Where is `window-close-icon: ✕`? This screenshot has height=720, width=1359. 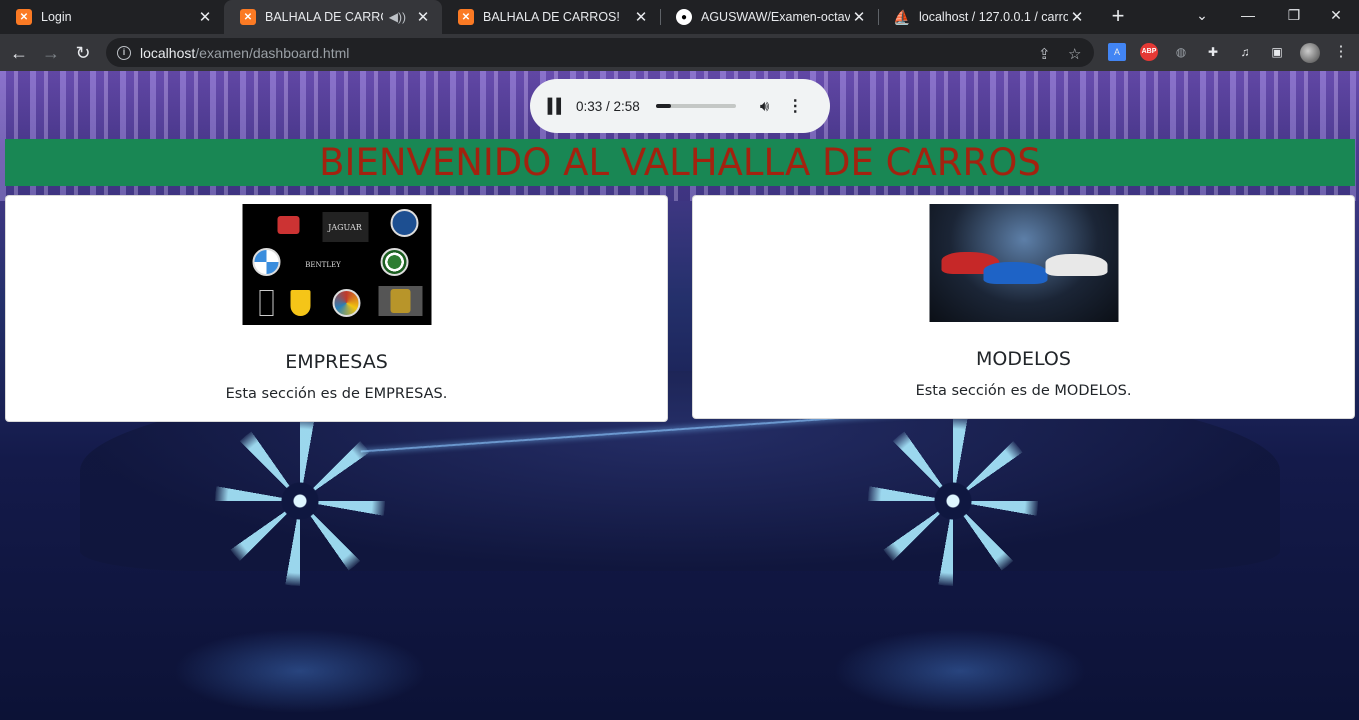 window-close-icon: ✕ is located at coordinates (1336, 15).